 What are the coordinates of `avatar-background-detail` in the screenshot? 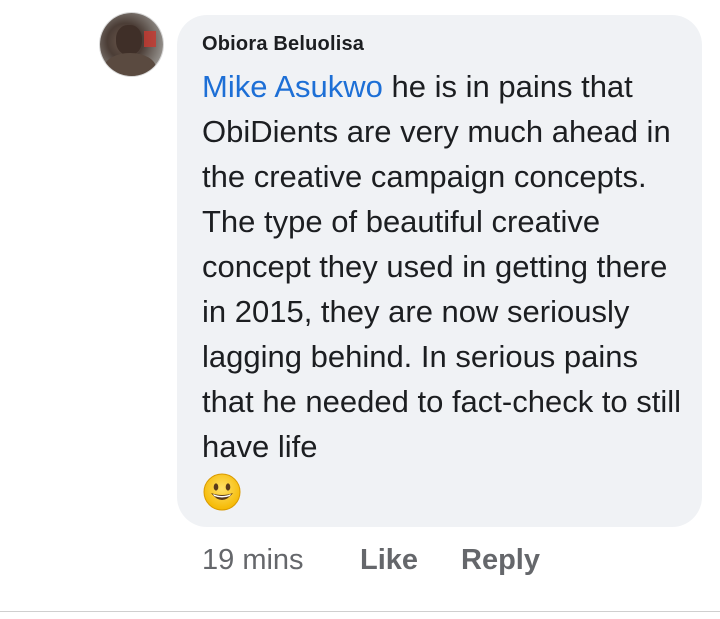 It's located at (150, 39).